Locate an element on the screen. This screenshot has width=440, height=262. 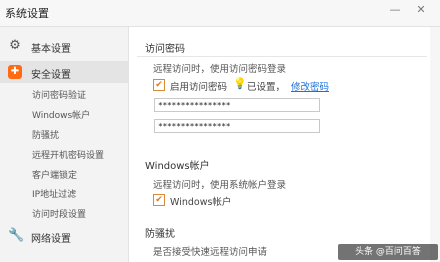
sidebar-item-basic-settings: ⚙ 基本设置 is located at coordinates (64, 46).